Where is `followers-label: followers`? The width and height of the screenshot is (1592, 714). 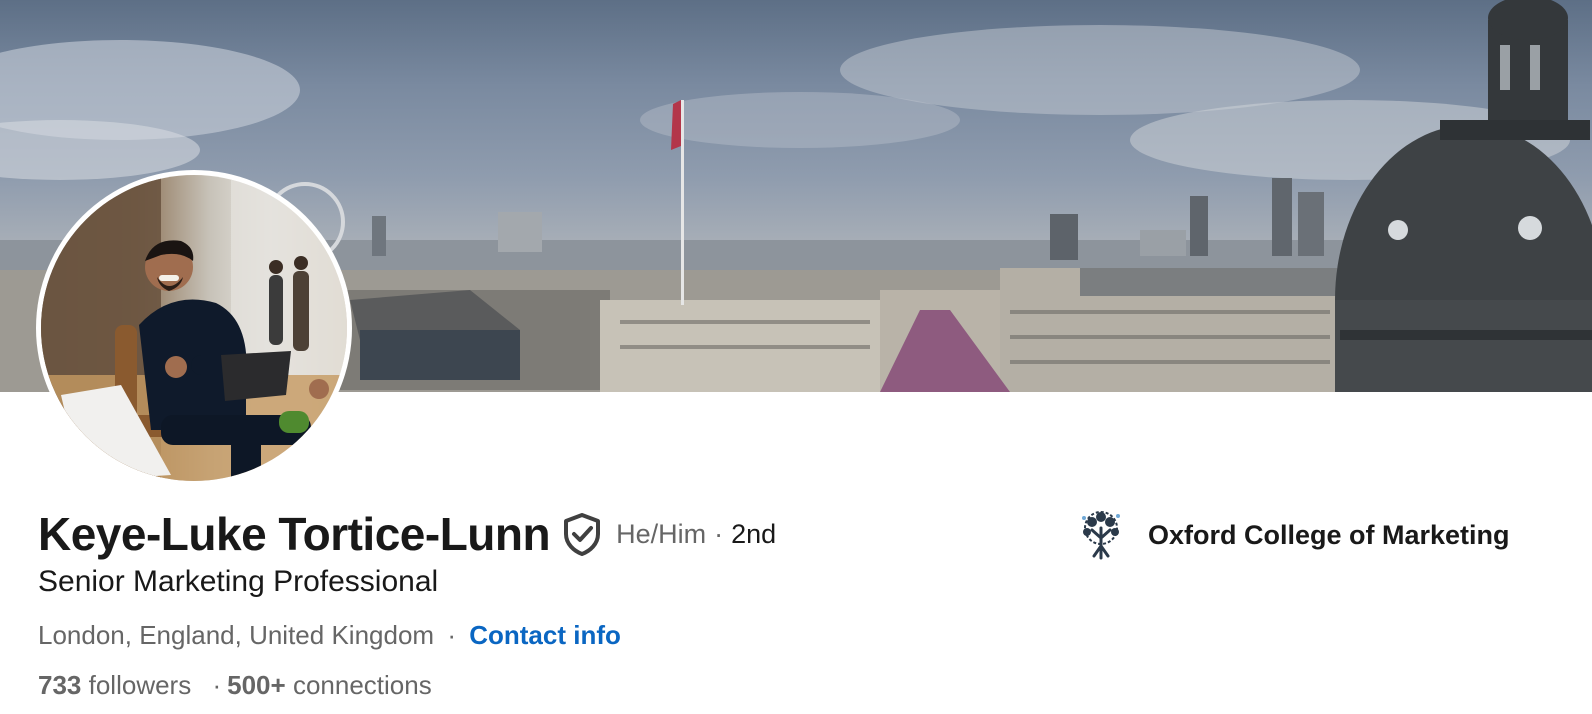
followers-label: followers is located at coordinates (140, 685).